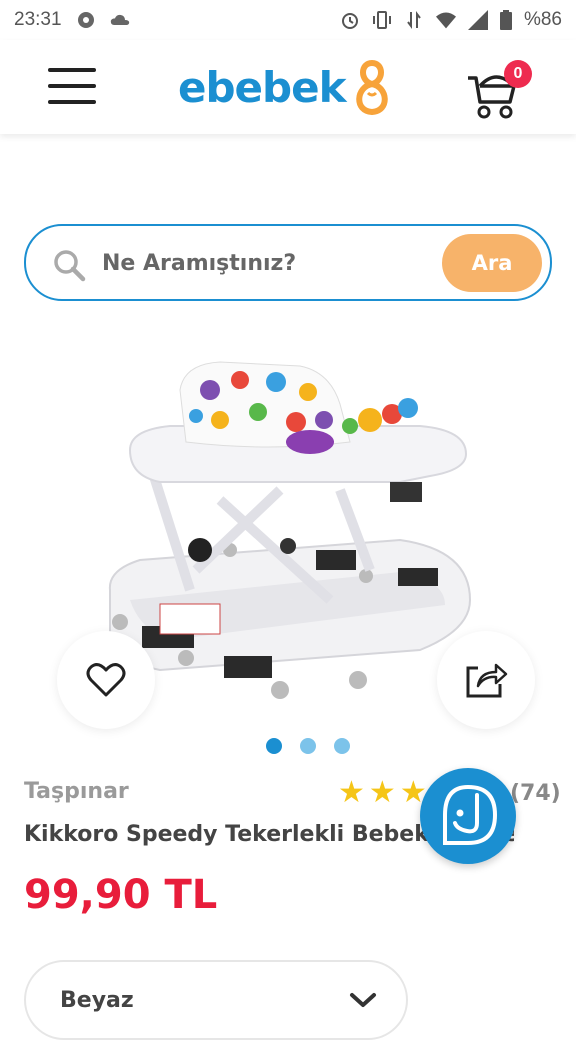 This screenshot has height=1040, width=576. I want to click on logo-text: ebebek, so click(262, 87).